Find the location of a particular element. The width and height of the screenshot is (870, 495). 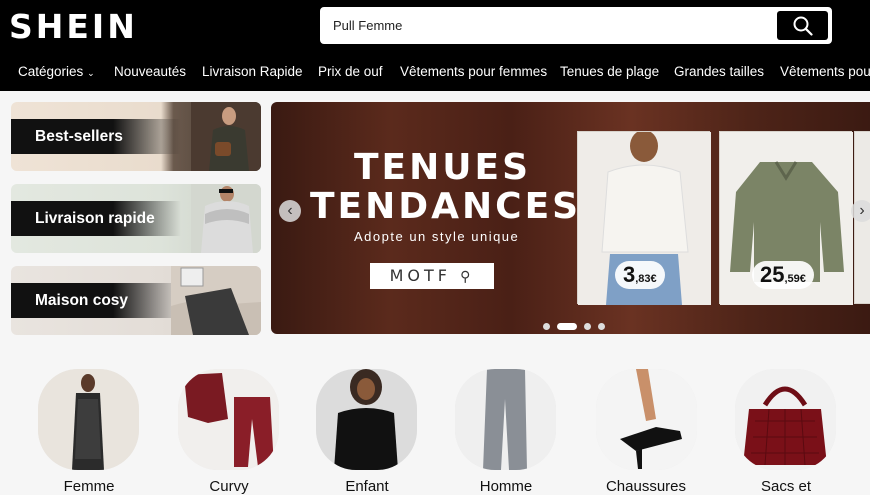

category-label: Curvy is located at coordinates (229, 486).